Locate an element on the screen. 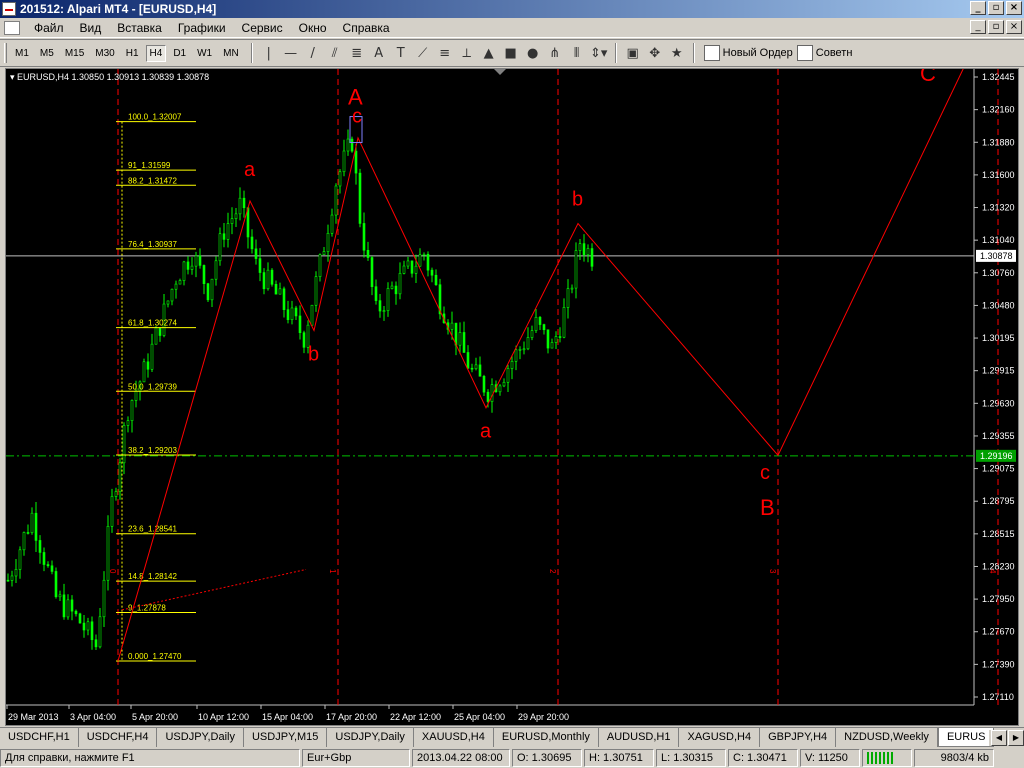 This screenshot has width=1024, height=768. triangle-icon: ▲ is located at coordinates (489, 53).